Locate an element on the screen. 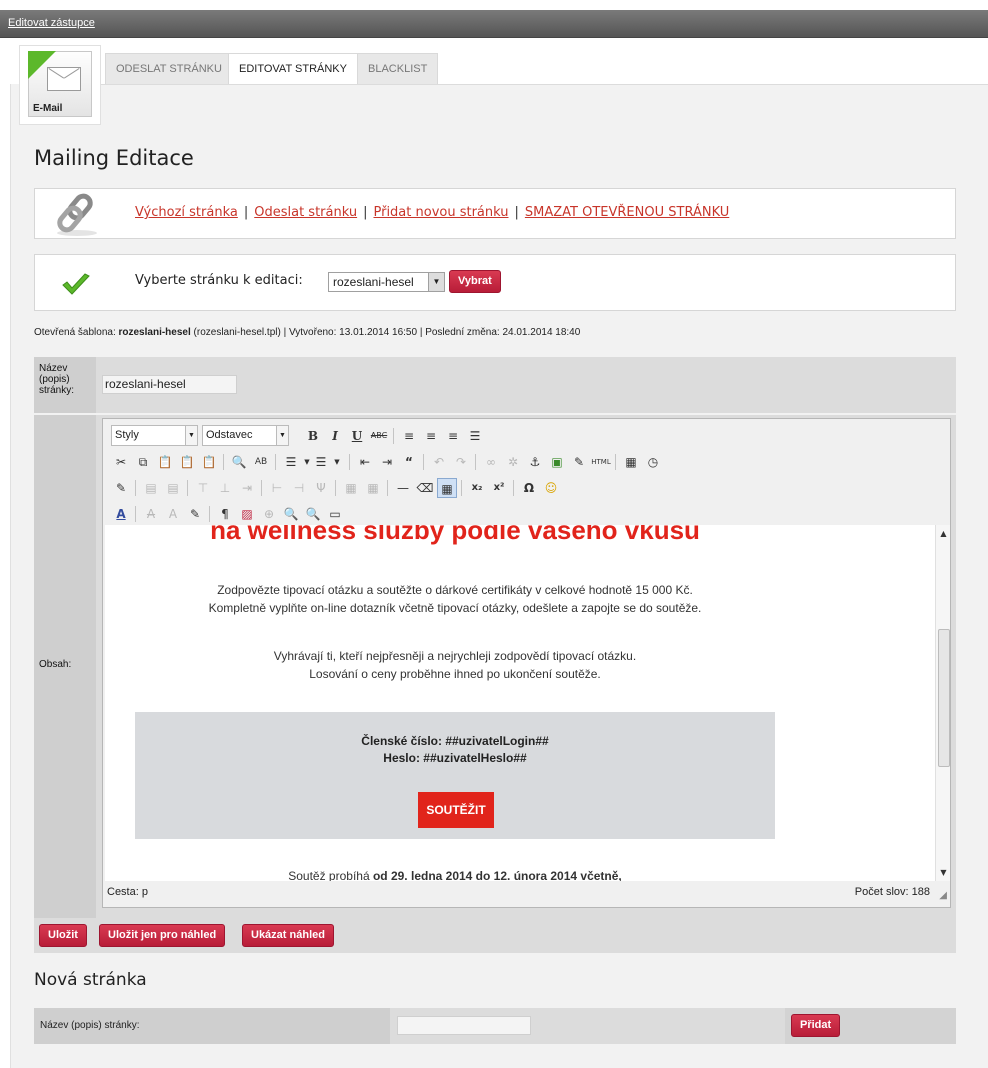 This screenshot has width=988, height=1068. insert-col-after-icon: ⊣ is located at coordinates (299, 488).